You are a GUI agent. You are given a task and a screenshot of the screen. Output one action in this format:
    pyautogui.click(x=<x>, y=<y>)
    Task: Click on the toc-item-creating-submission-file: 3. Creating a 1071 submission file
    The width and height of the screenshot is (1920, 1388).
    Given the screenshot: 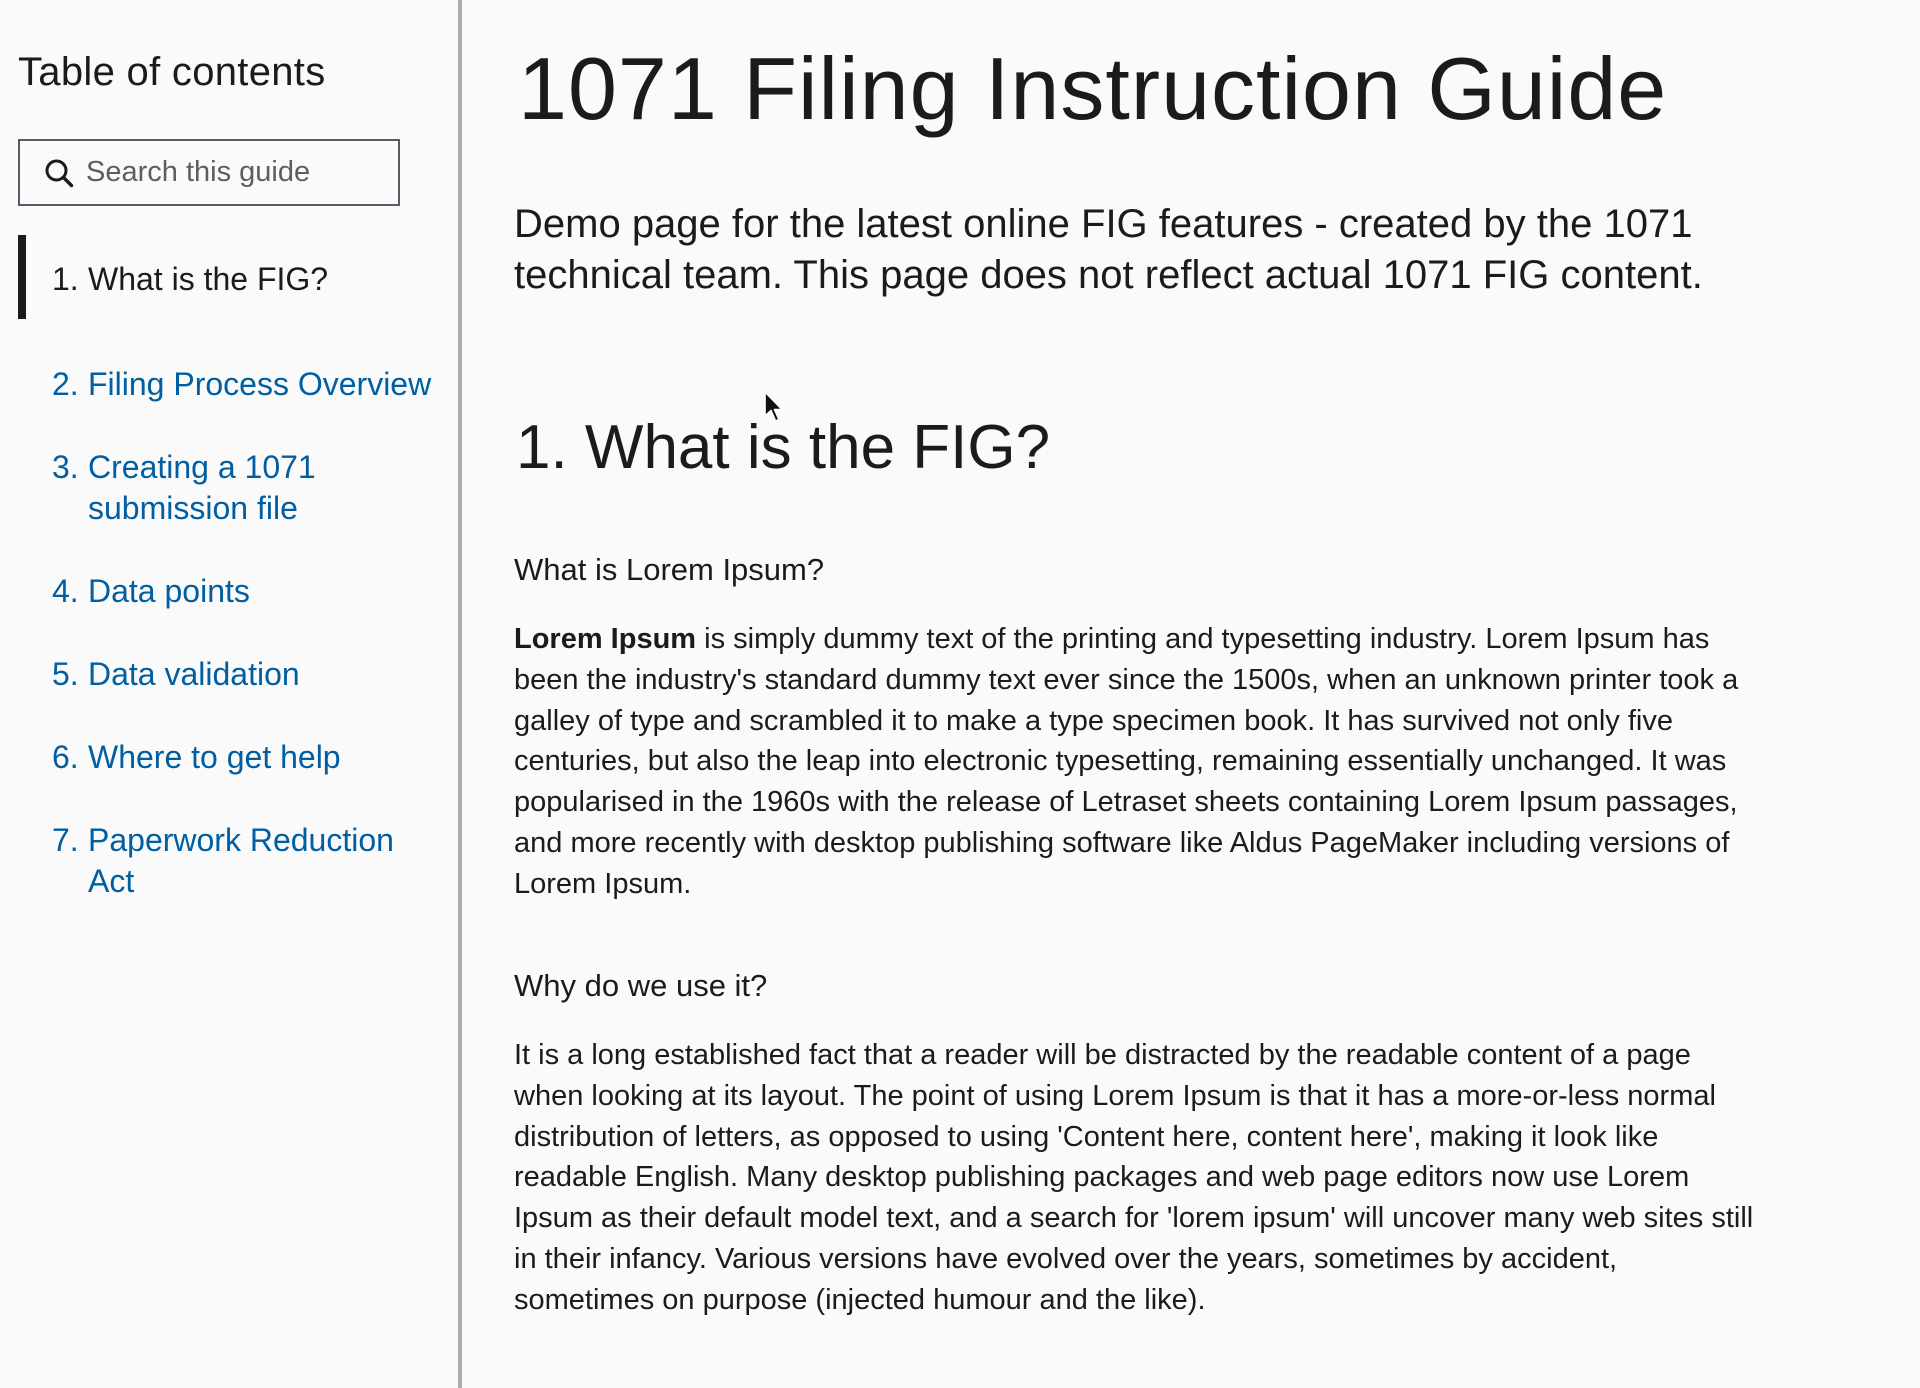 What is the action you would take?
    pyautogui.click(x=228, y=488)
    